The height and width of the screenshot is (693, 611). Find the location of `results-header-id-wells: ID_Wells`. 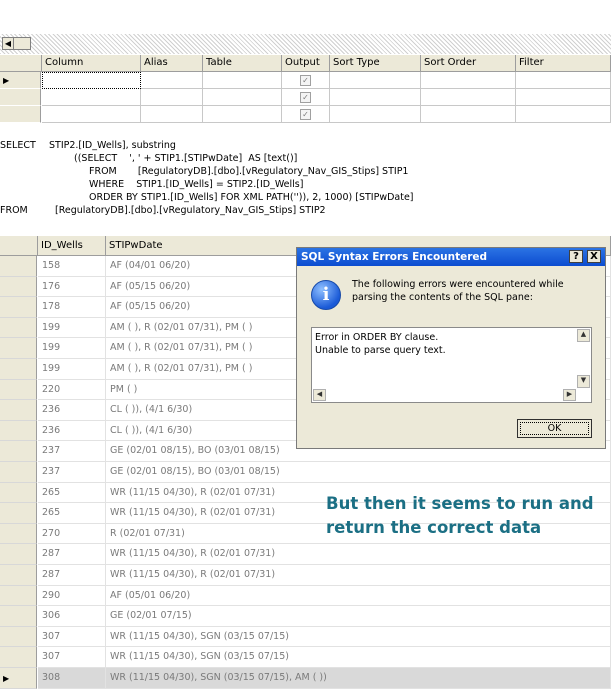

results-header-id-wells: ID_Wells is located at coordinates (72, 246).